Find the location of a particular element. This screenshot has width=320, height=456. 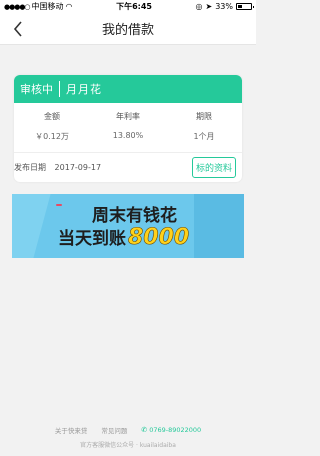

loan-product-name: 月月花 is located at coordinates (84, 89).